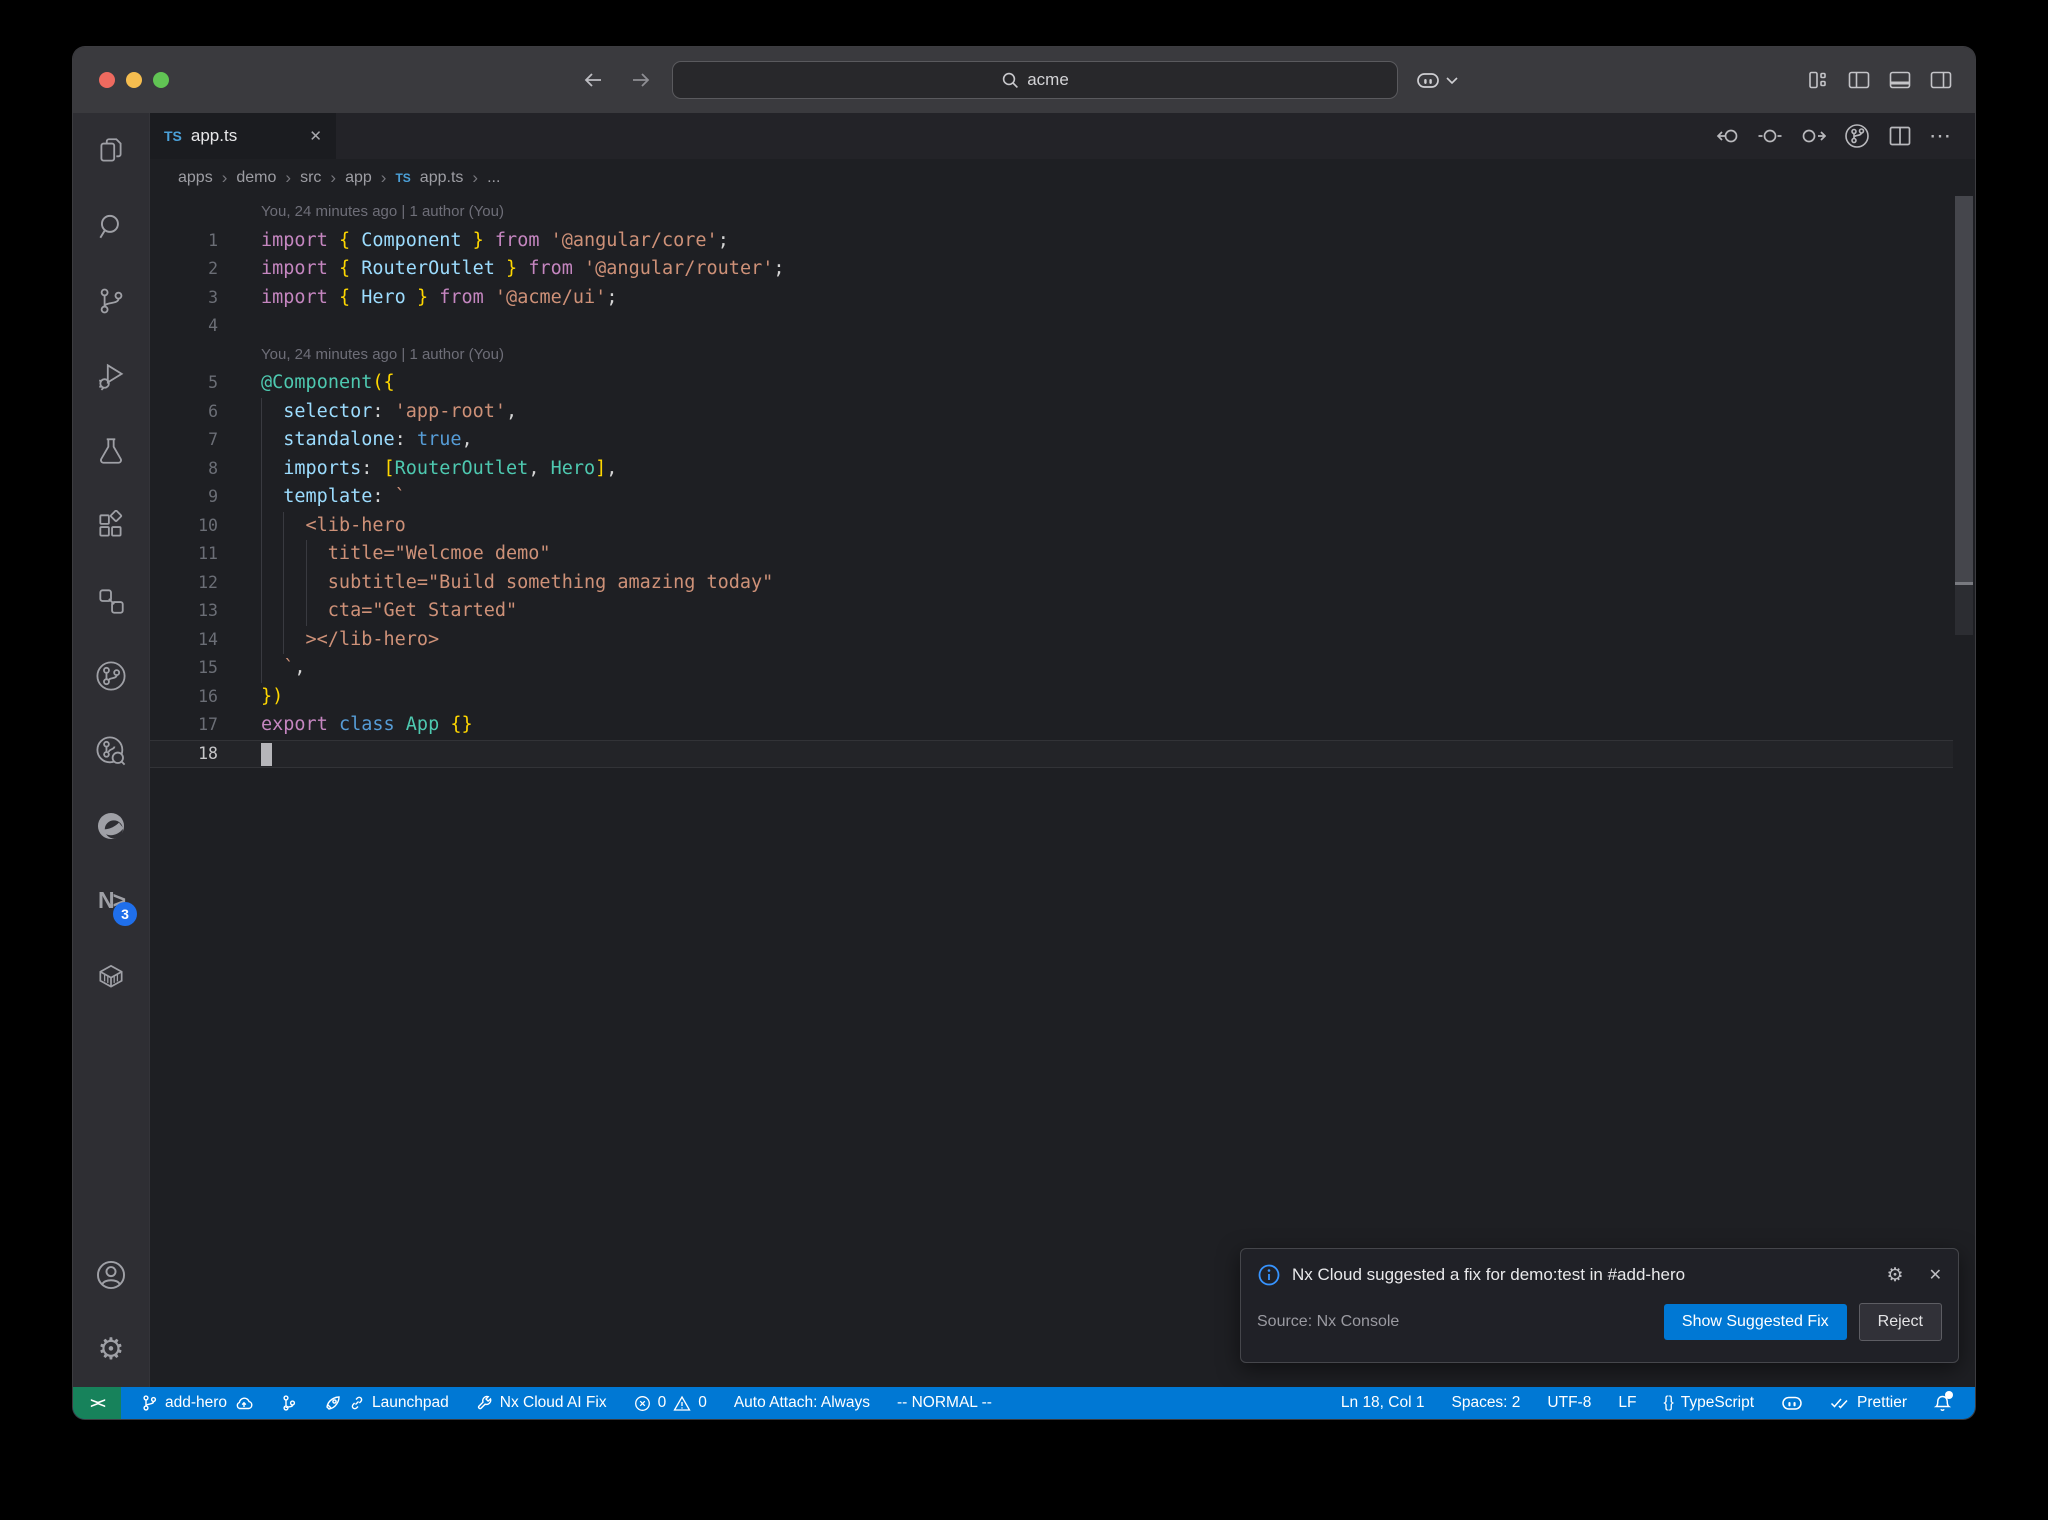 Image resolution: width=2048 pixels, height=1520 pixels. Describe the element at coordinates (1859, 80) in the screenshot. I see `toggle-primary-sidebar-icon` at that location.